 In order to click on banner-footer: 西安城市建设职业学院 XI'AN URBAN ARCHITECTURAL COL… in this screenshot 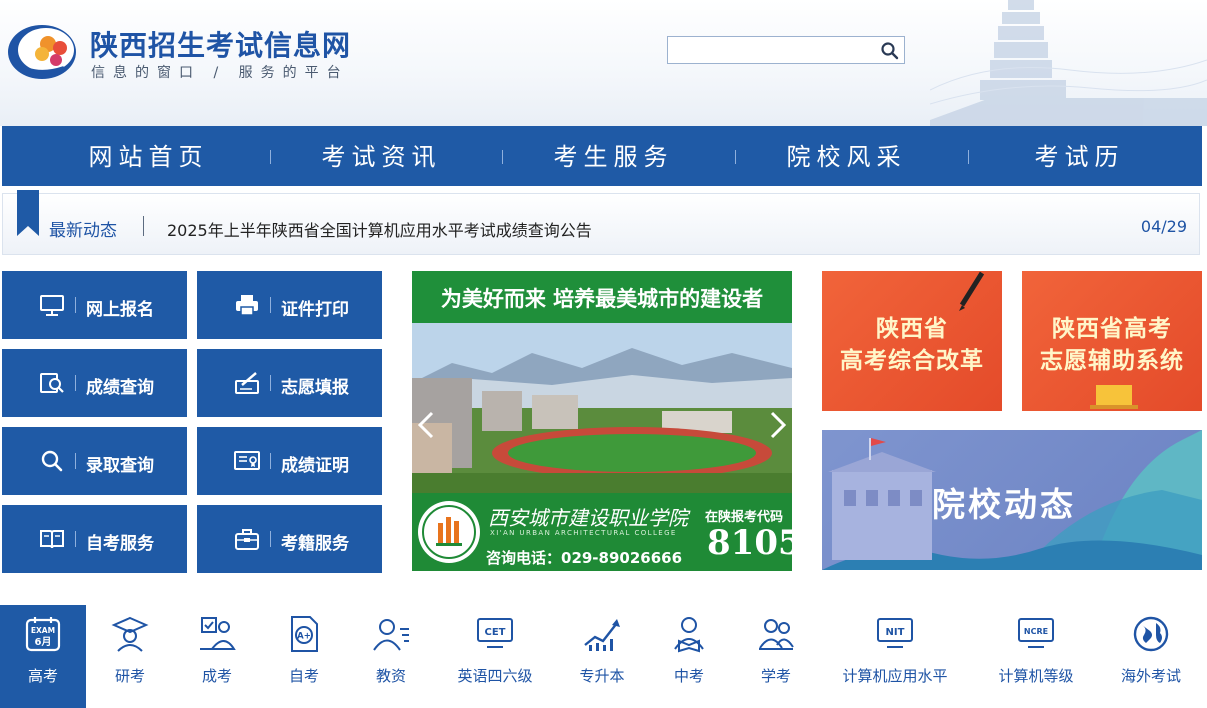, I will do `click(602, 532)`.